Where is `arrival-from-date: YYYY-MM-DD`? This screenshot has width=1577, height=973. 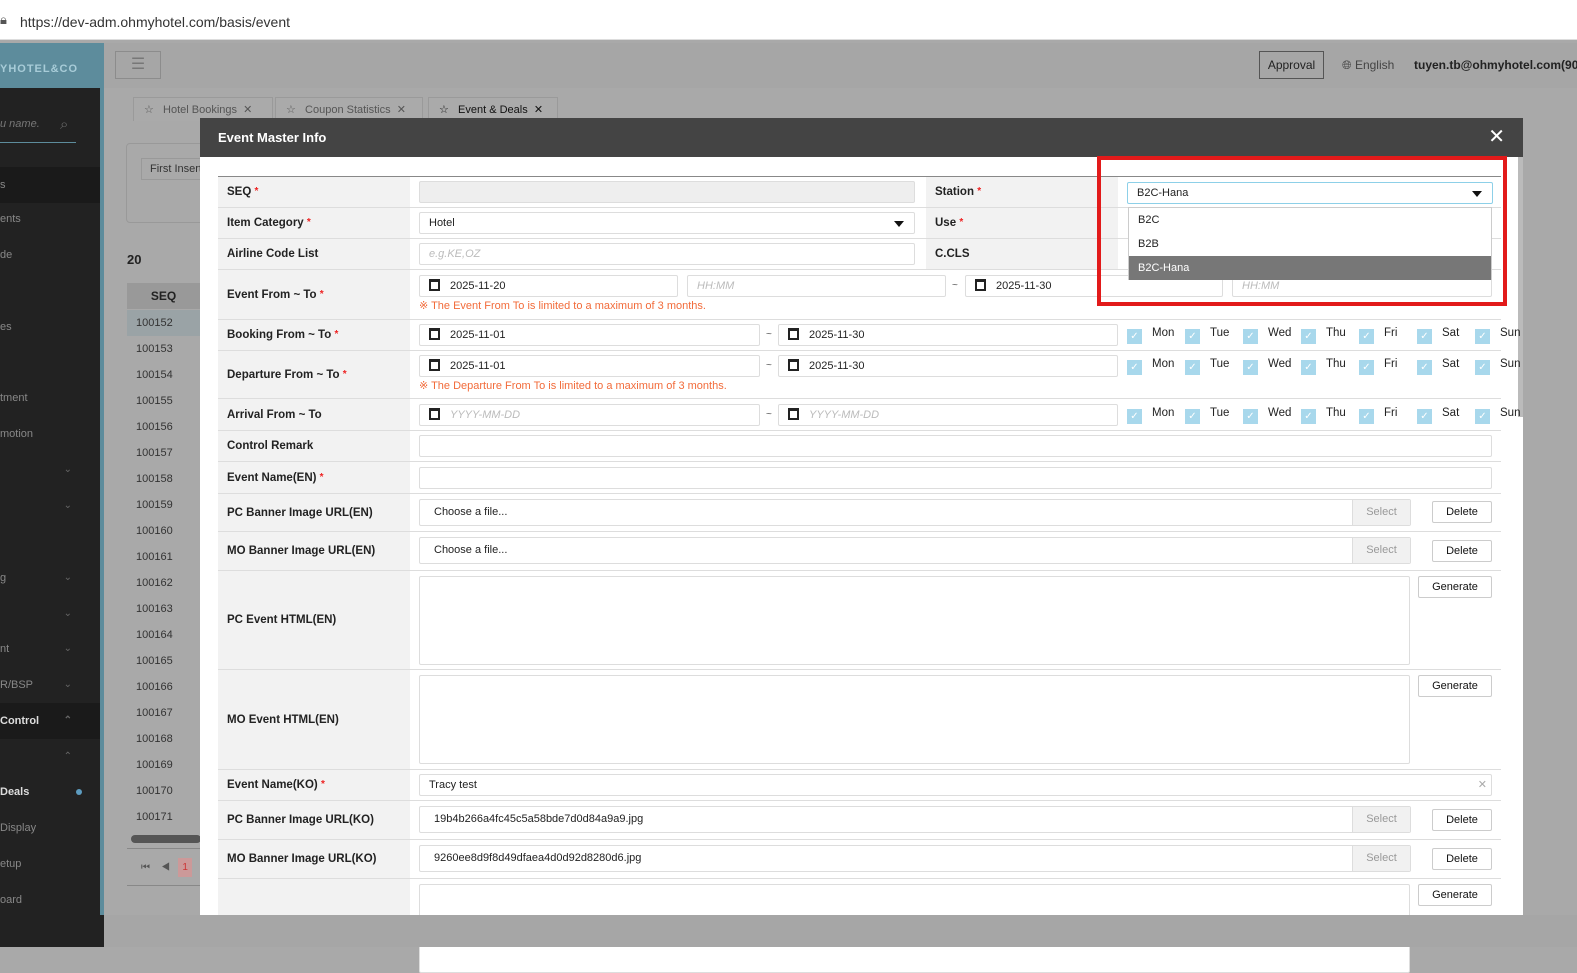
arrival-from-date: YYYY-MM-DD is located at coordinates (589, 415).